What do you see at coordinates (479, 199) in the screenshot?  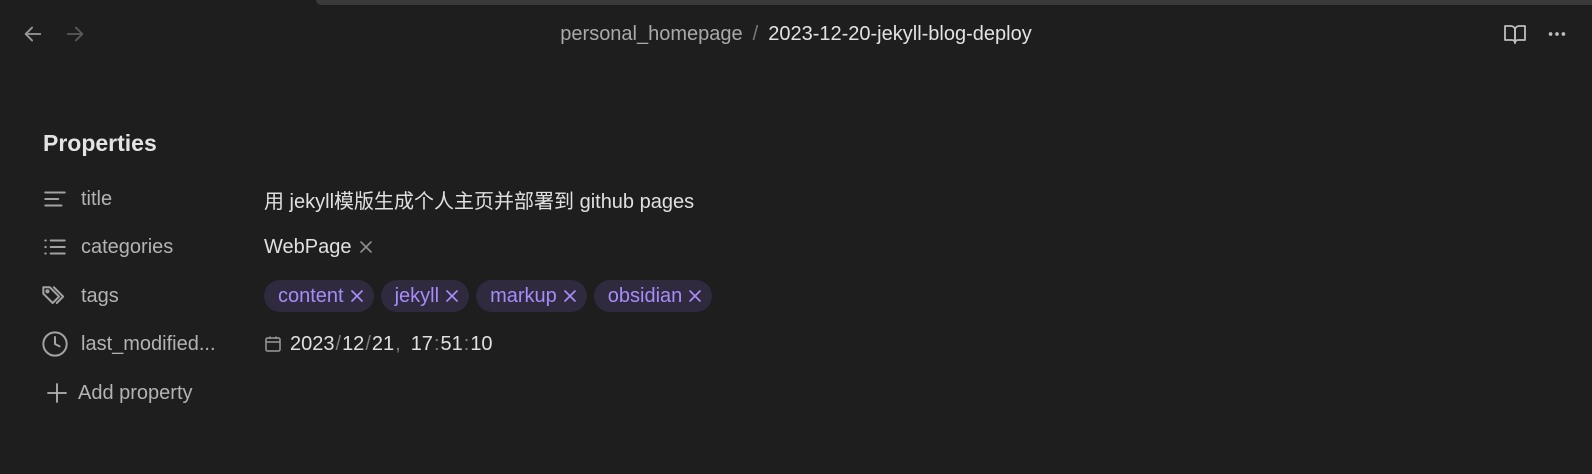 I see `property-value-title: 用 jekyll模版生成个人主页并部署到 github pages` at bounding box center [479, 199].